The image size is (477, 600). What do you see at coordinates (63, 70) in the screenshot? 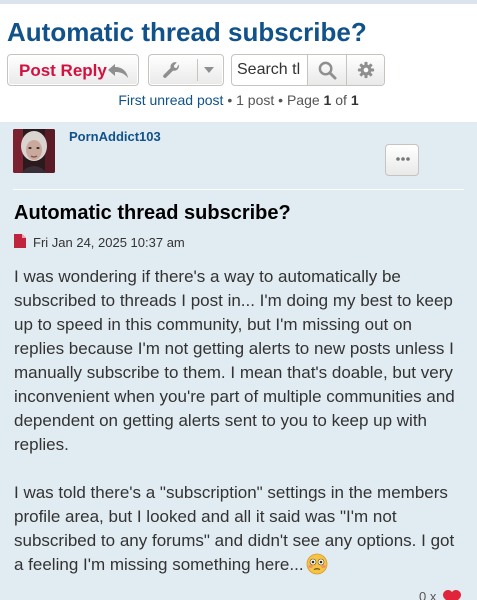
I see `post-reply-label: Post Reply` at bounding box center [63, 70].